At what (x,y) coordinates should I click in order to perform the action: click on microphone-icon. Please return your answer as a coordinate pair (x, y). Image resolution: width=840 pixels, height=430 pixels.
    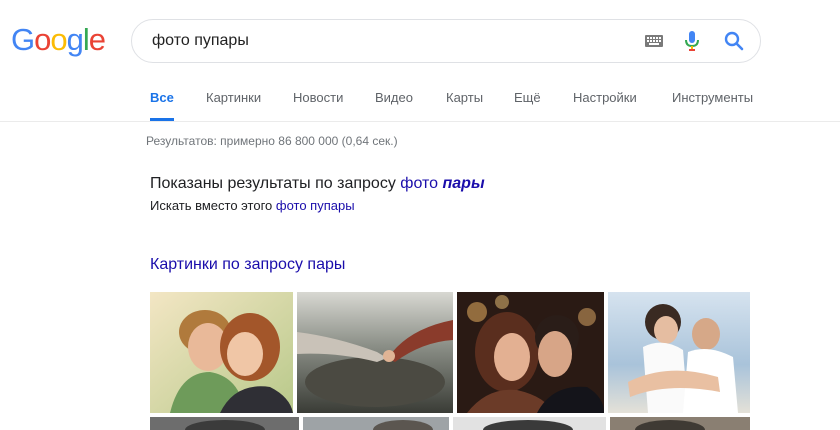
    Looking at the image, I should click on (692, 41).